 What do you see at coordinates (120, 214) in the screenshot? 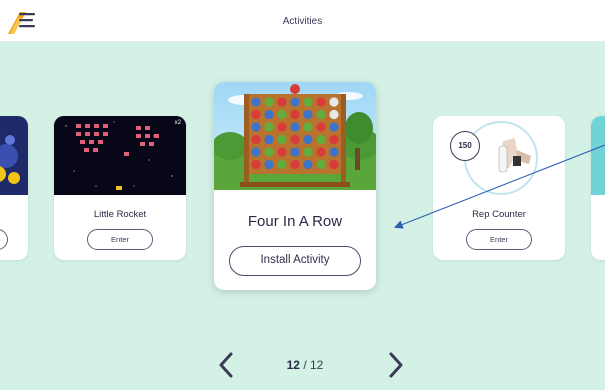
I see `activity-title: Little Rocket` at bounding box center [120, 214].